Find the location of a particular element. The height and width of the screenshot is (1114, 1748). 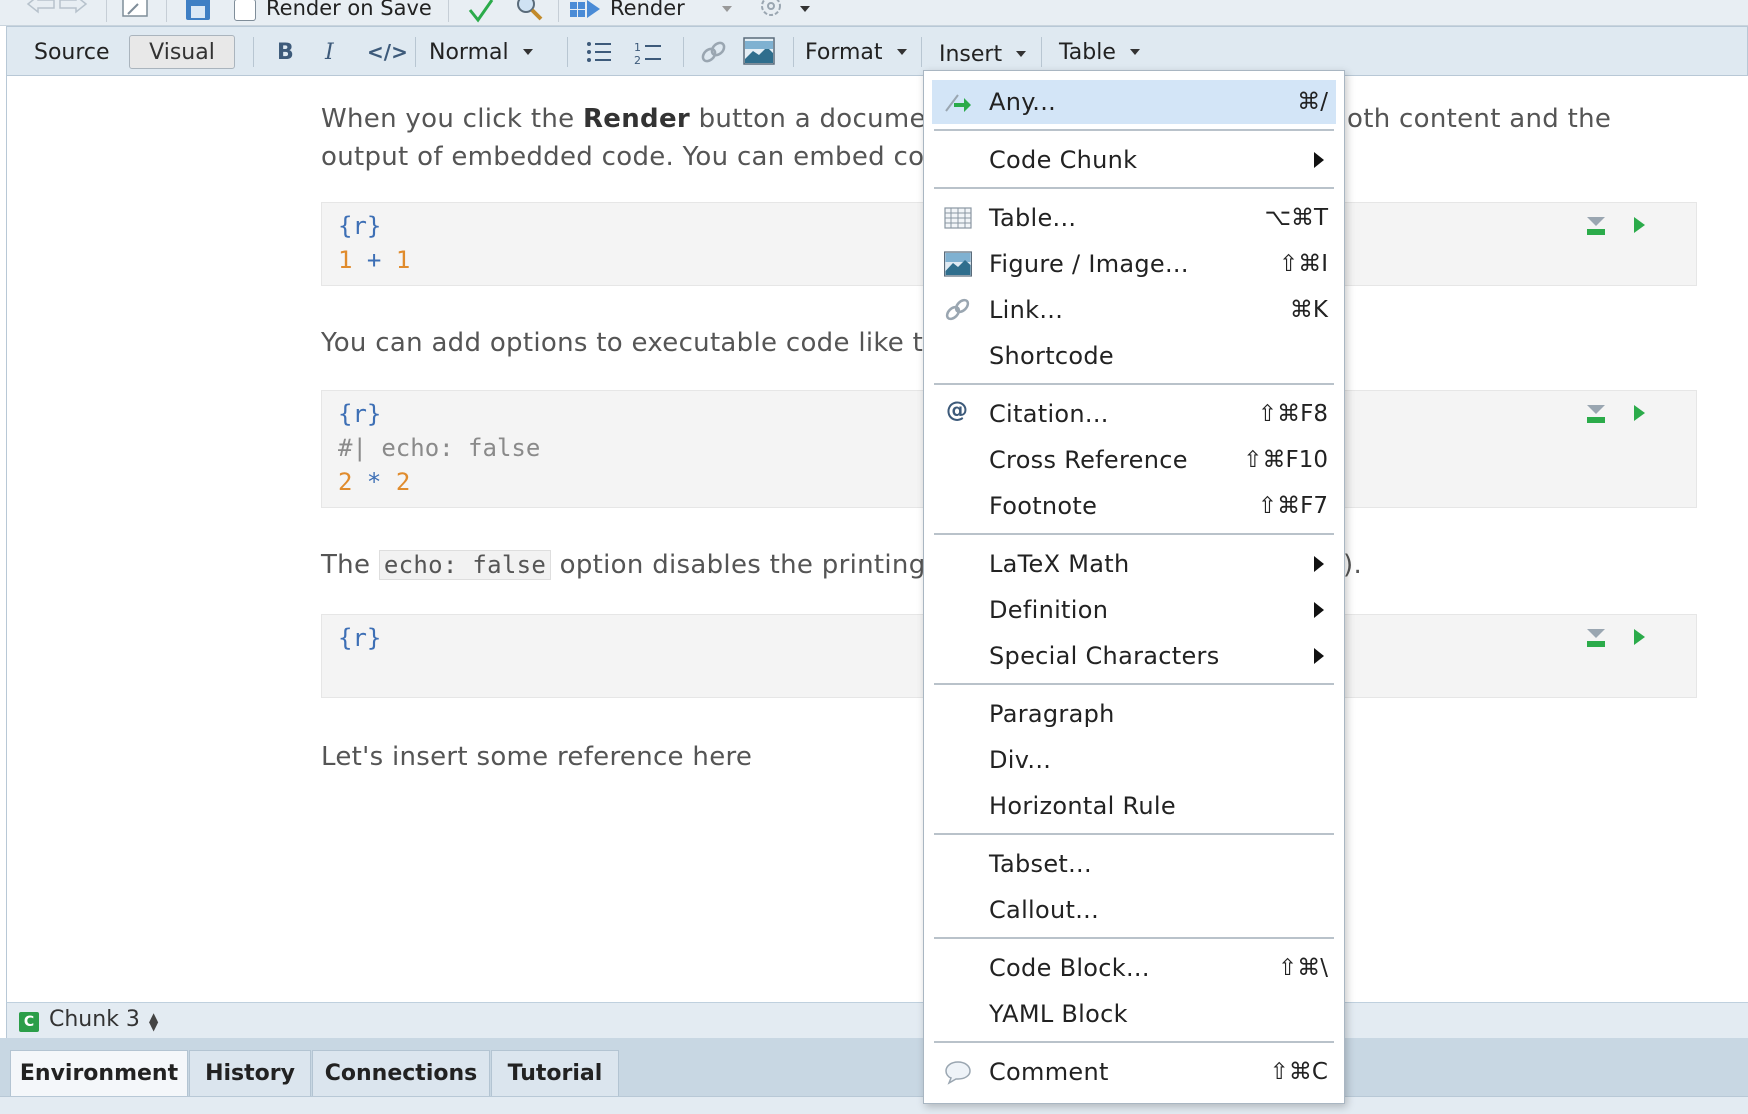

find-icon is located at coordinates (529, 12).